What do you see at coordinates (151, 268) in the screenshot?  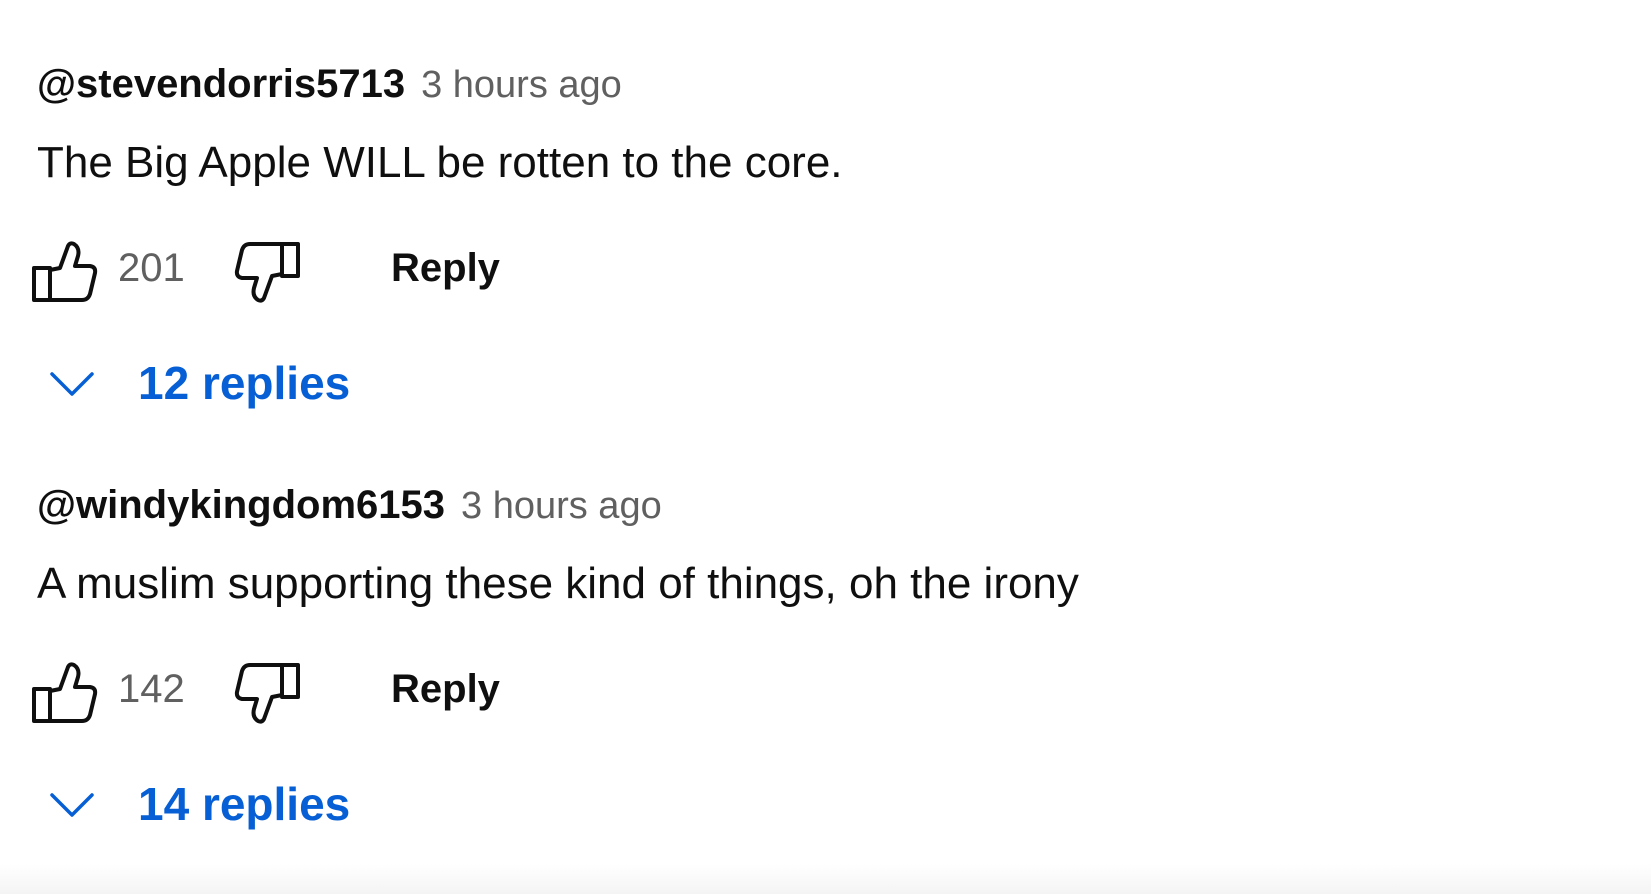 I see `like-count: 201` at bounding box center [151, 268].